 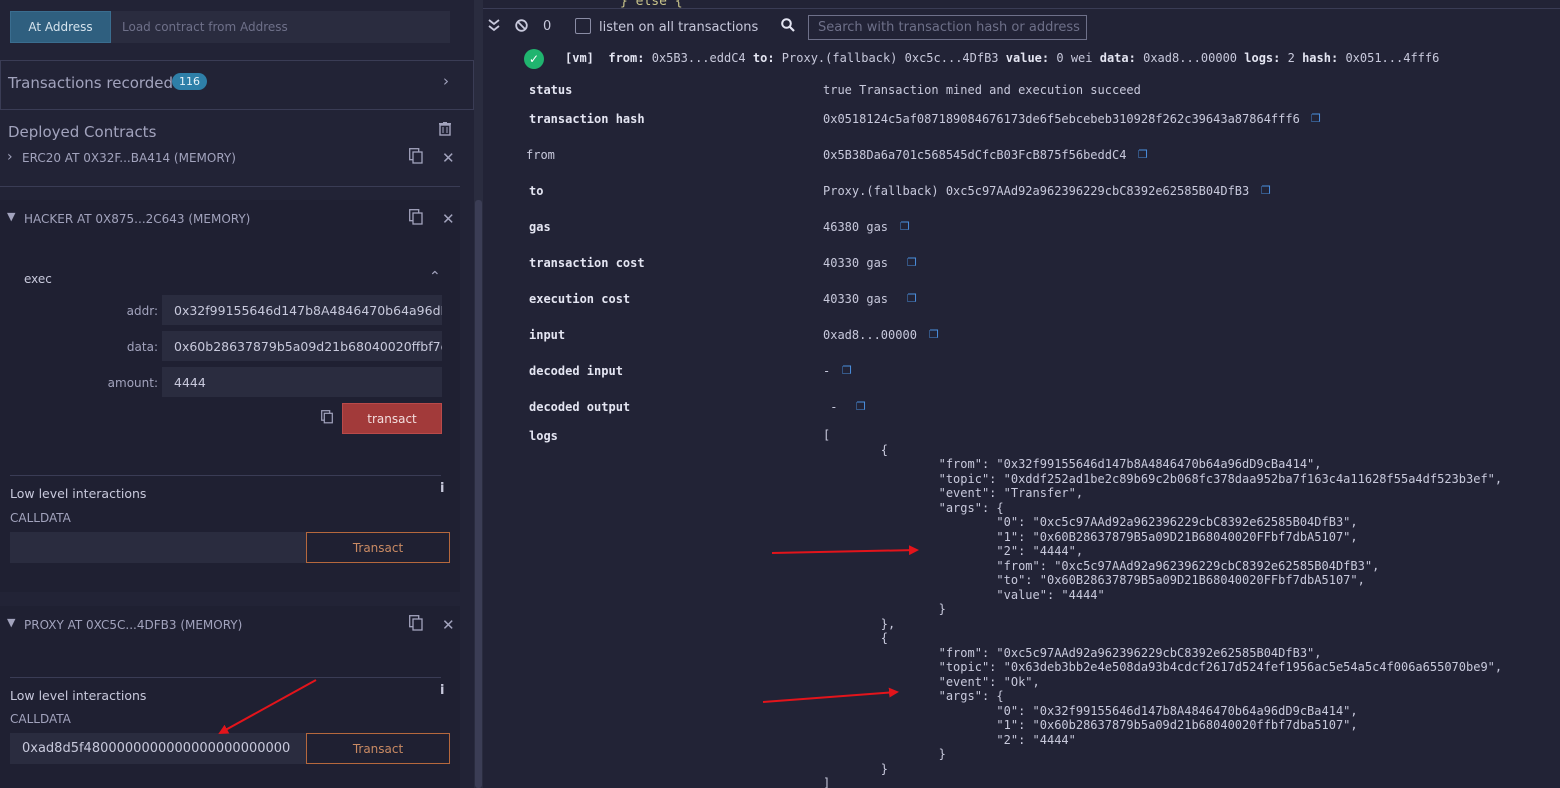 What do you see at coordinates (845, 550) in the screenshot?
I see `arrow-to-transfer-args` at bounding box center [845, 550].